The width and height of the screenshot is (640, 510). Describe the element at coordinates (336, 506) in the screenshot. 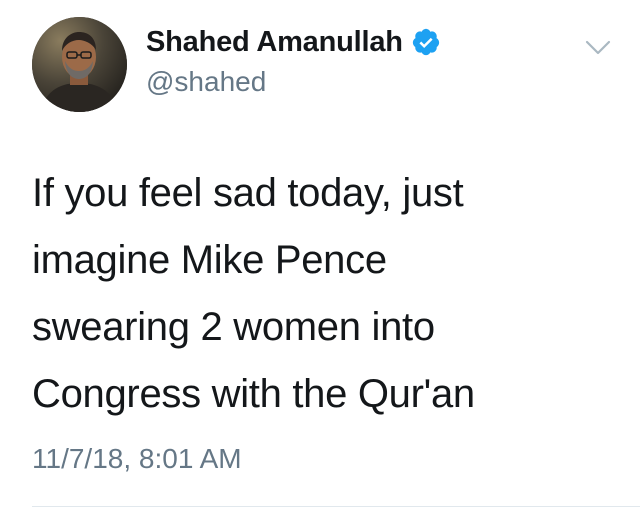

I see `divider` at that location.